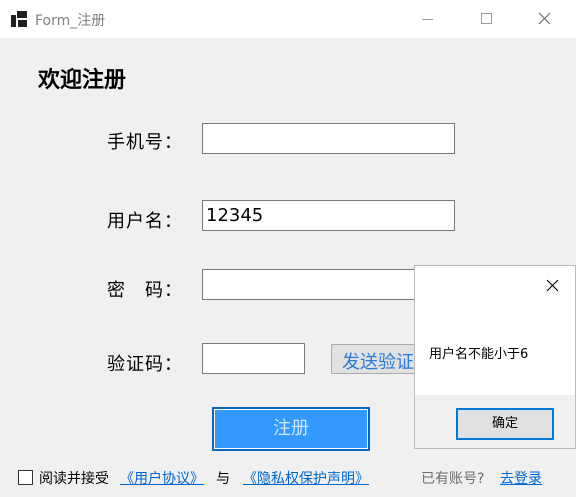 This screenshot has width=576, height=497. I want to click on message-dialog: 用户名不能小于6 确定, so click(495, 357).